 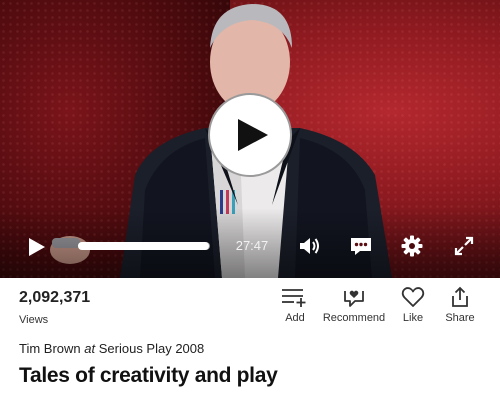 I want to click on heart-icon, so click(x=413, y=297).